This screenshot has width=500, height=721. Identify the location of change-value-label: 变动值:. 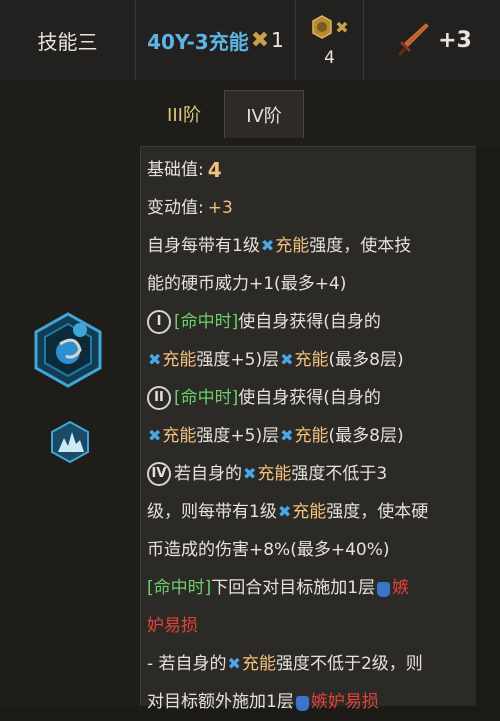
(175, 208).